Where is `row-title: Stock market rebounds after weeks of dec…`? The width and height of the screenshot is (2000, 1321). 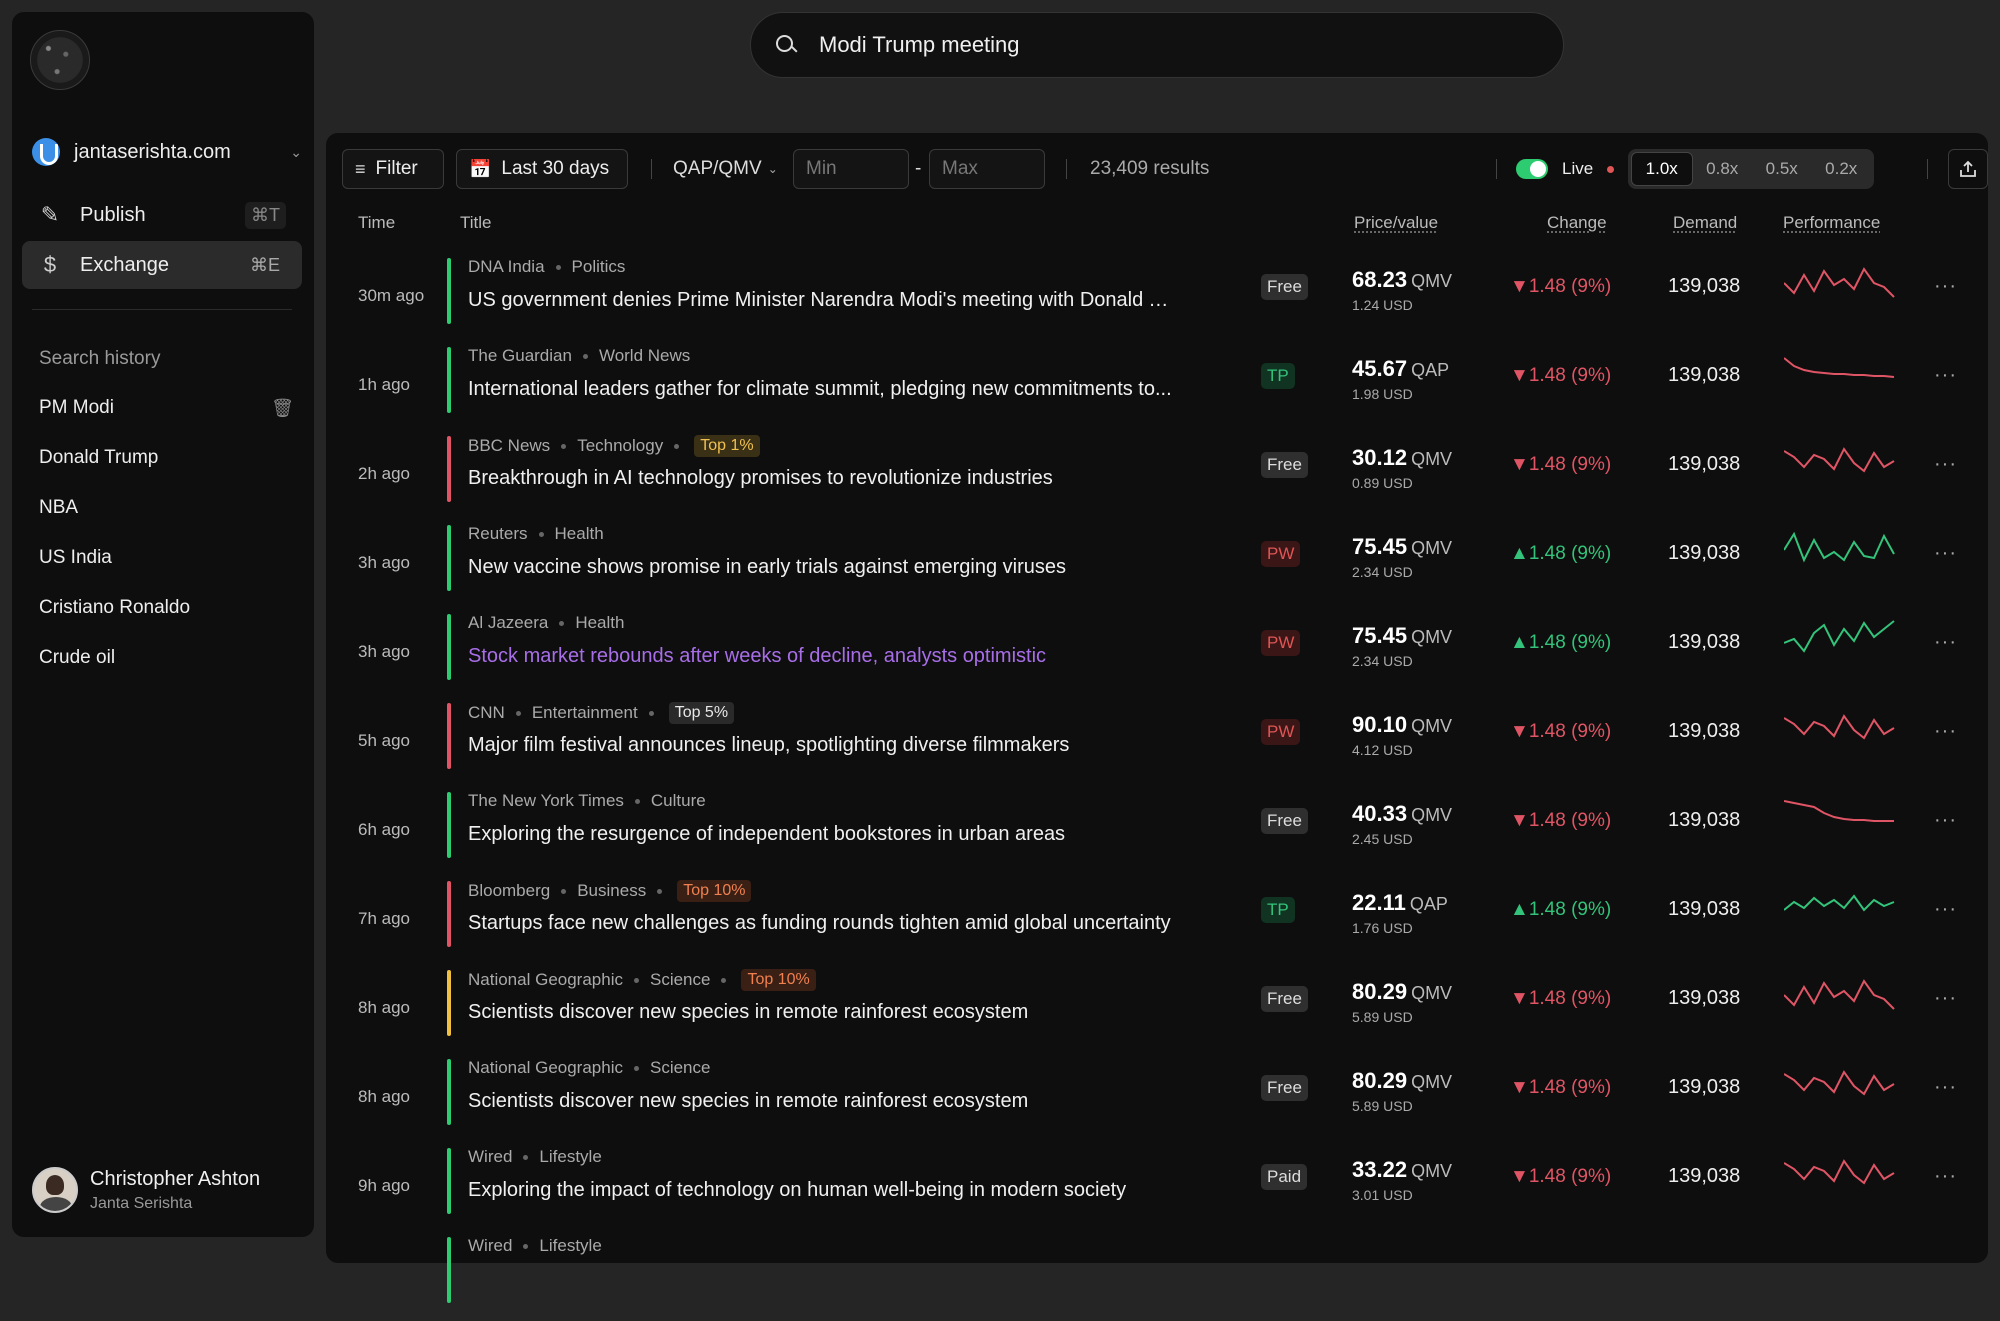
row-title: Stock market rebounds after weeks of dec… is located at coordinates (757, 656).